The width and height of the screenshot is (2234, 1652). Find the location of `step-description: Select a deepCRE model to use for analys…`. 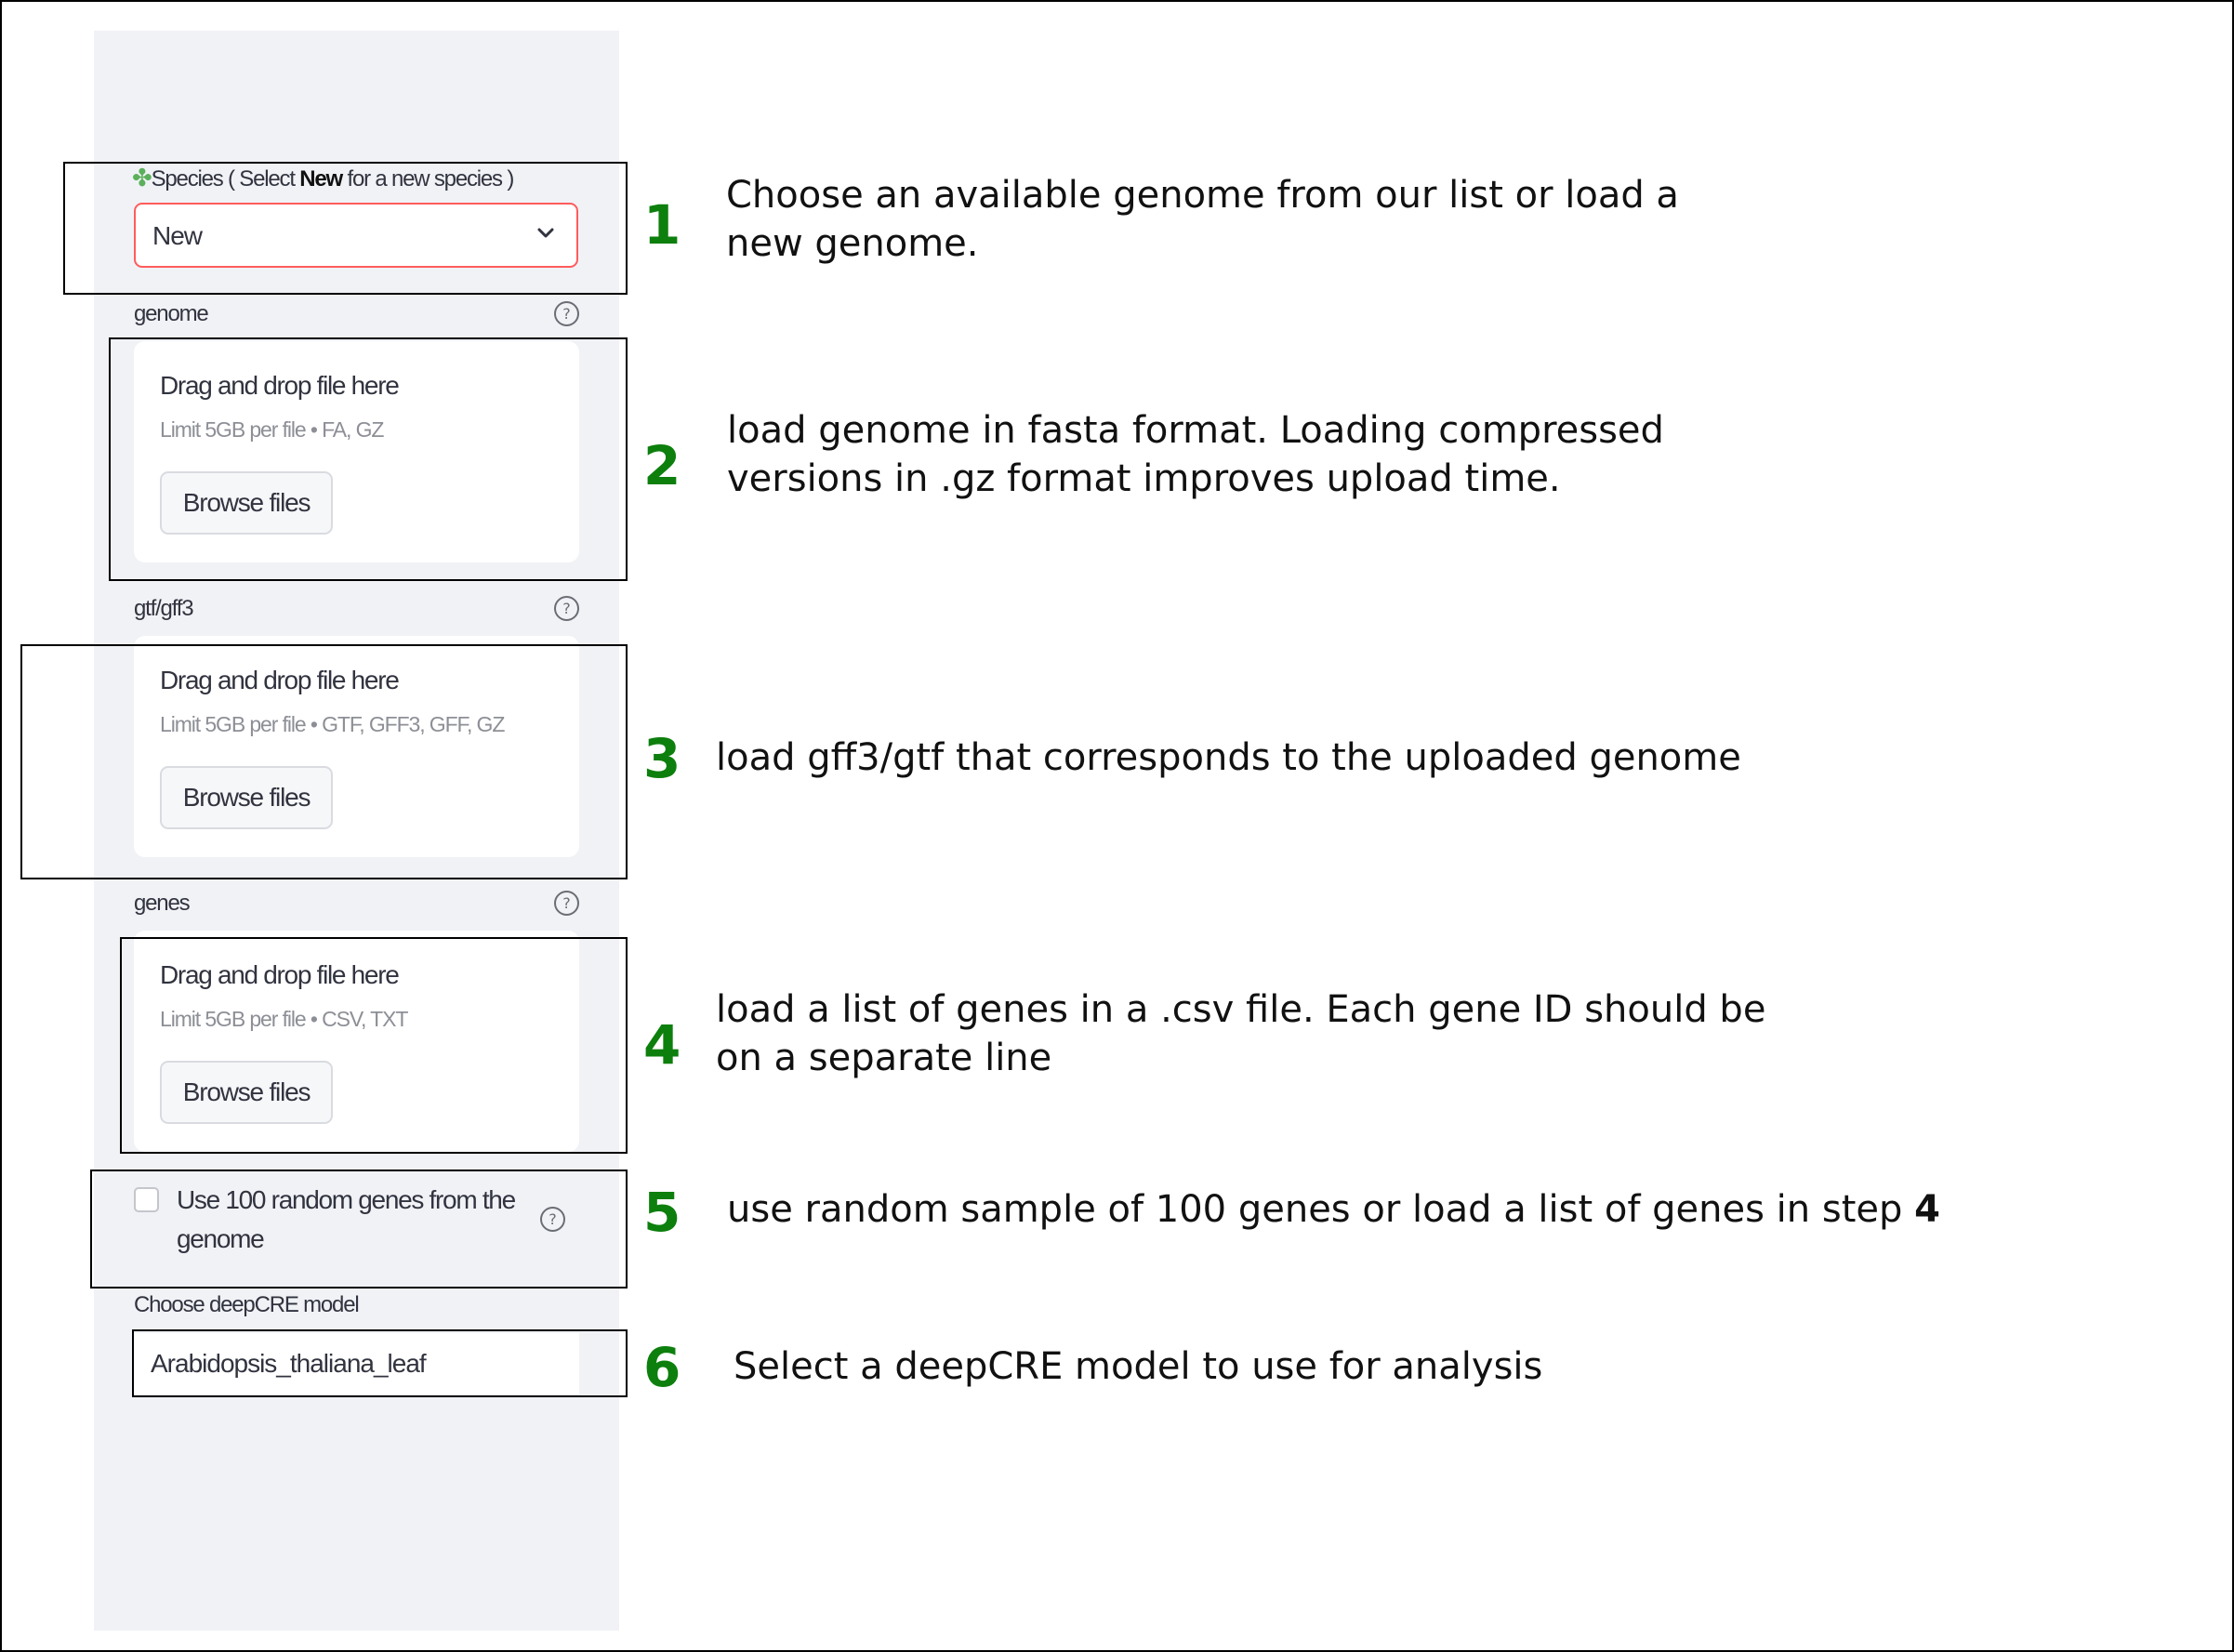

step-description: Select a deepCRE model to use for analys… is located at coordinates (1138, 1366).